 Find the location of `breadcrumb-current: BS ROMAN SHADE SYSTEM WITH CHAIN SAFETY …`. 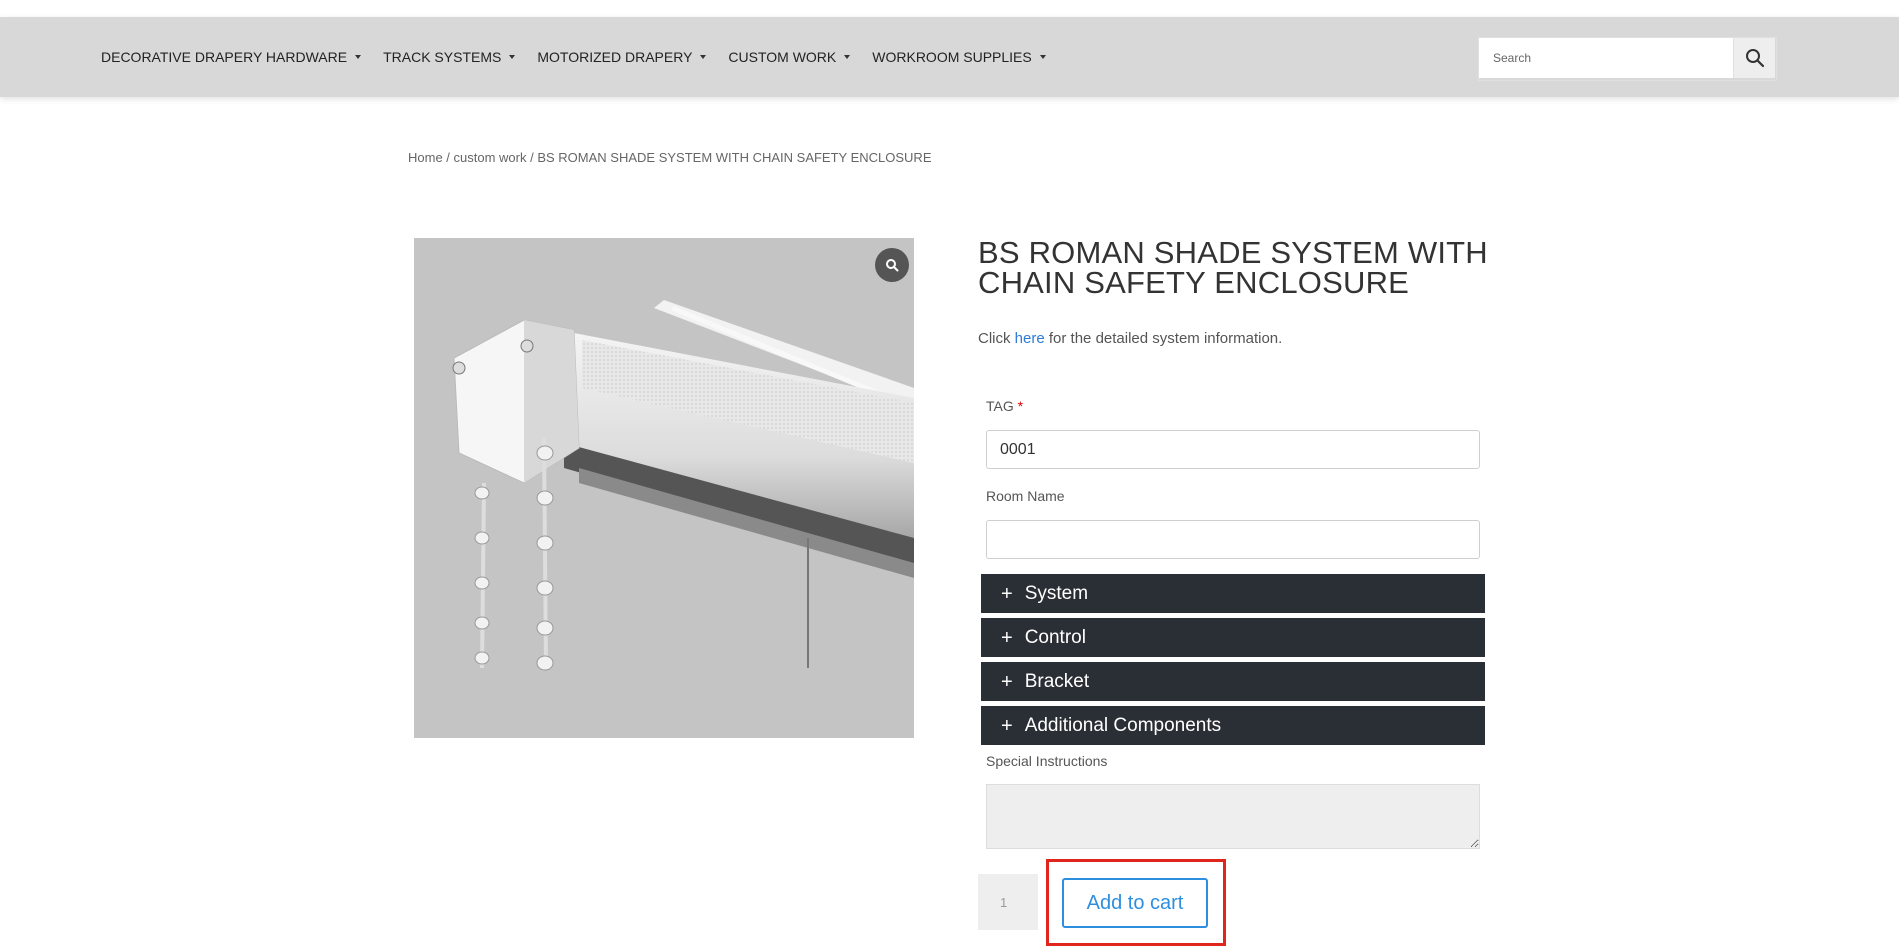

breadcrumb-current: BS ROMAN SHADE SYSTEM WITH CHAIN SAFETY … is located at coordinates (734, 157).